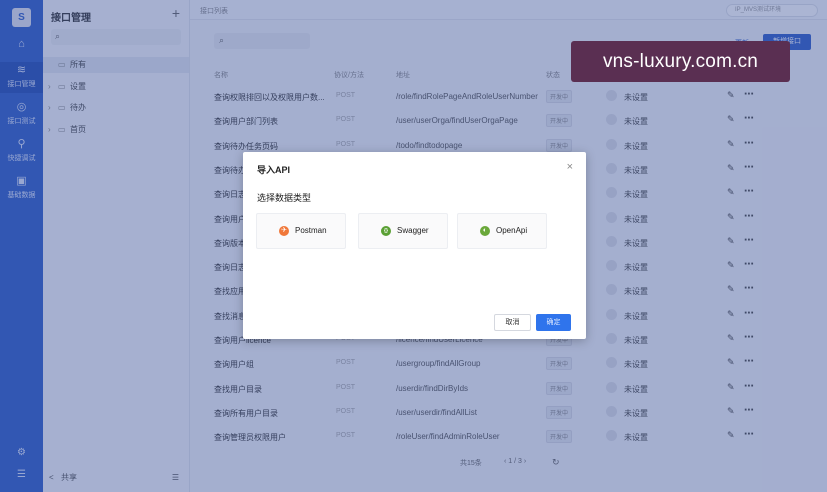  Describe the element at coordinates (553, 322) in the screenshot. I see `confirm-button: 确定` at that location.